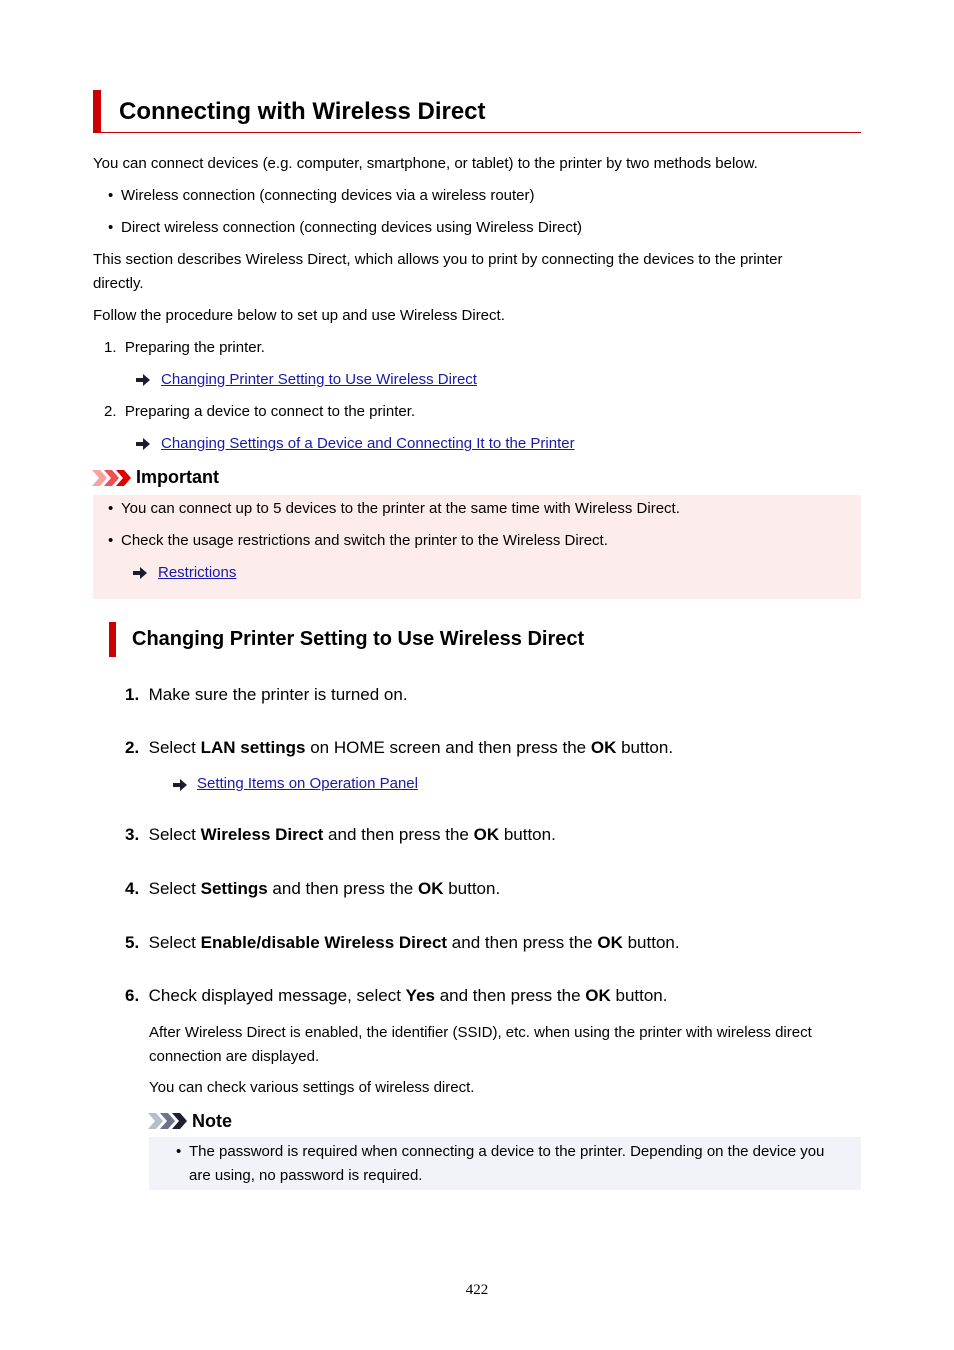 This screenshot has width=954, height=1350. I want to click on step-bold: Settings, so click(234, 888).